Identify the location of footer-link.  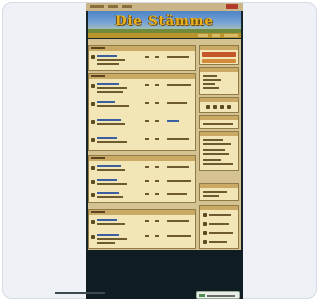
(80, 293).